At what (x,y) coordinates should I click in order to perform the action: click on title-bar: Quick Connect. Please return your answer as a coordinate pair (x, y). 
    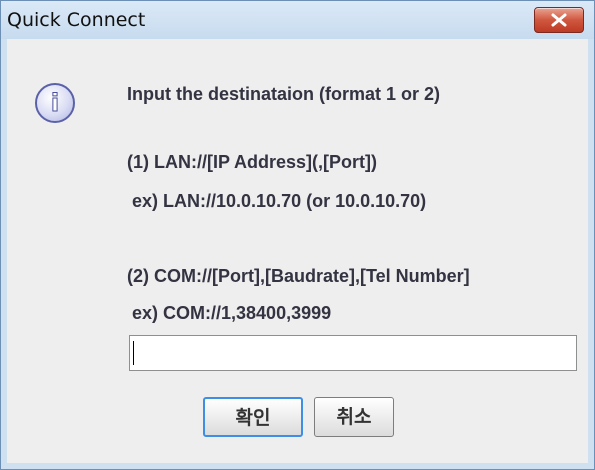
    Looking at the image, I should click on (297, 20).